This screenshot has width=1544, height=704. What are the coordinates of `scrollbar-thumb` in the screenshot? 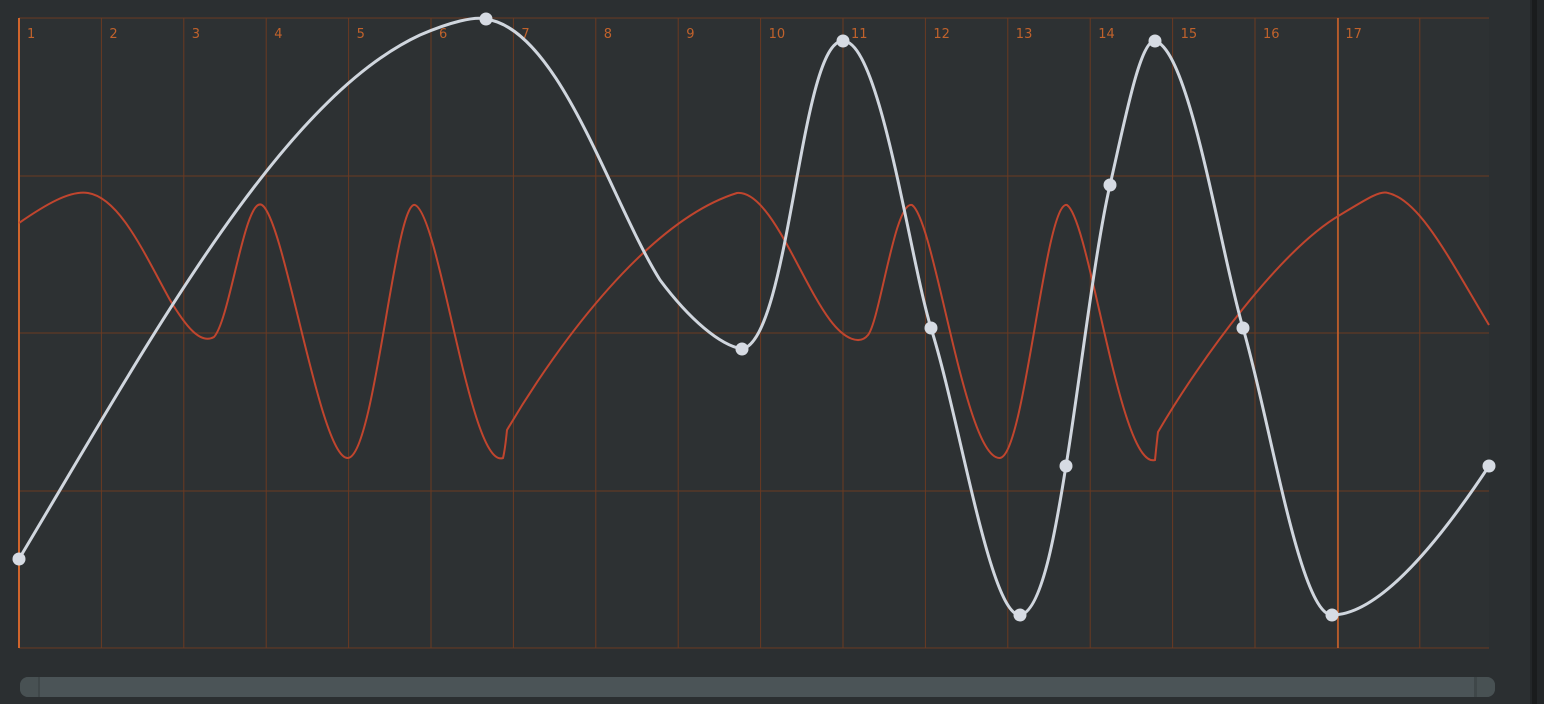 It's located at (757, 687).